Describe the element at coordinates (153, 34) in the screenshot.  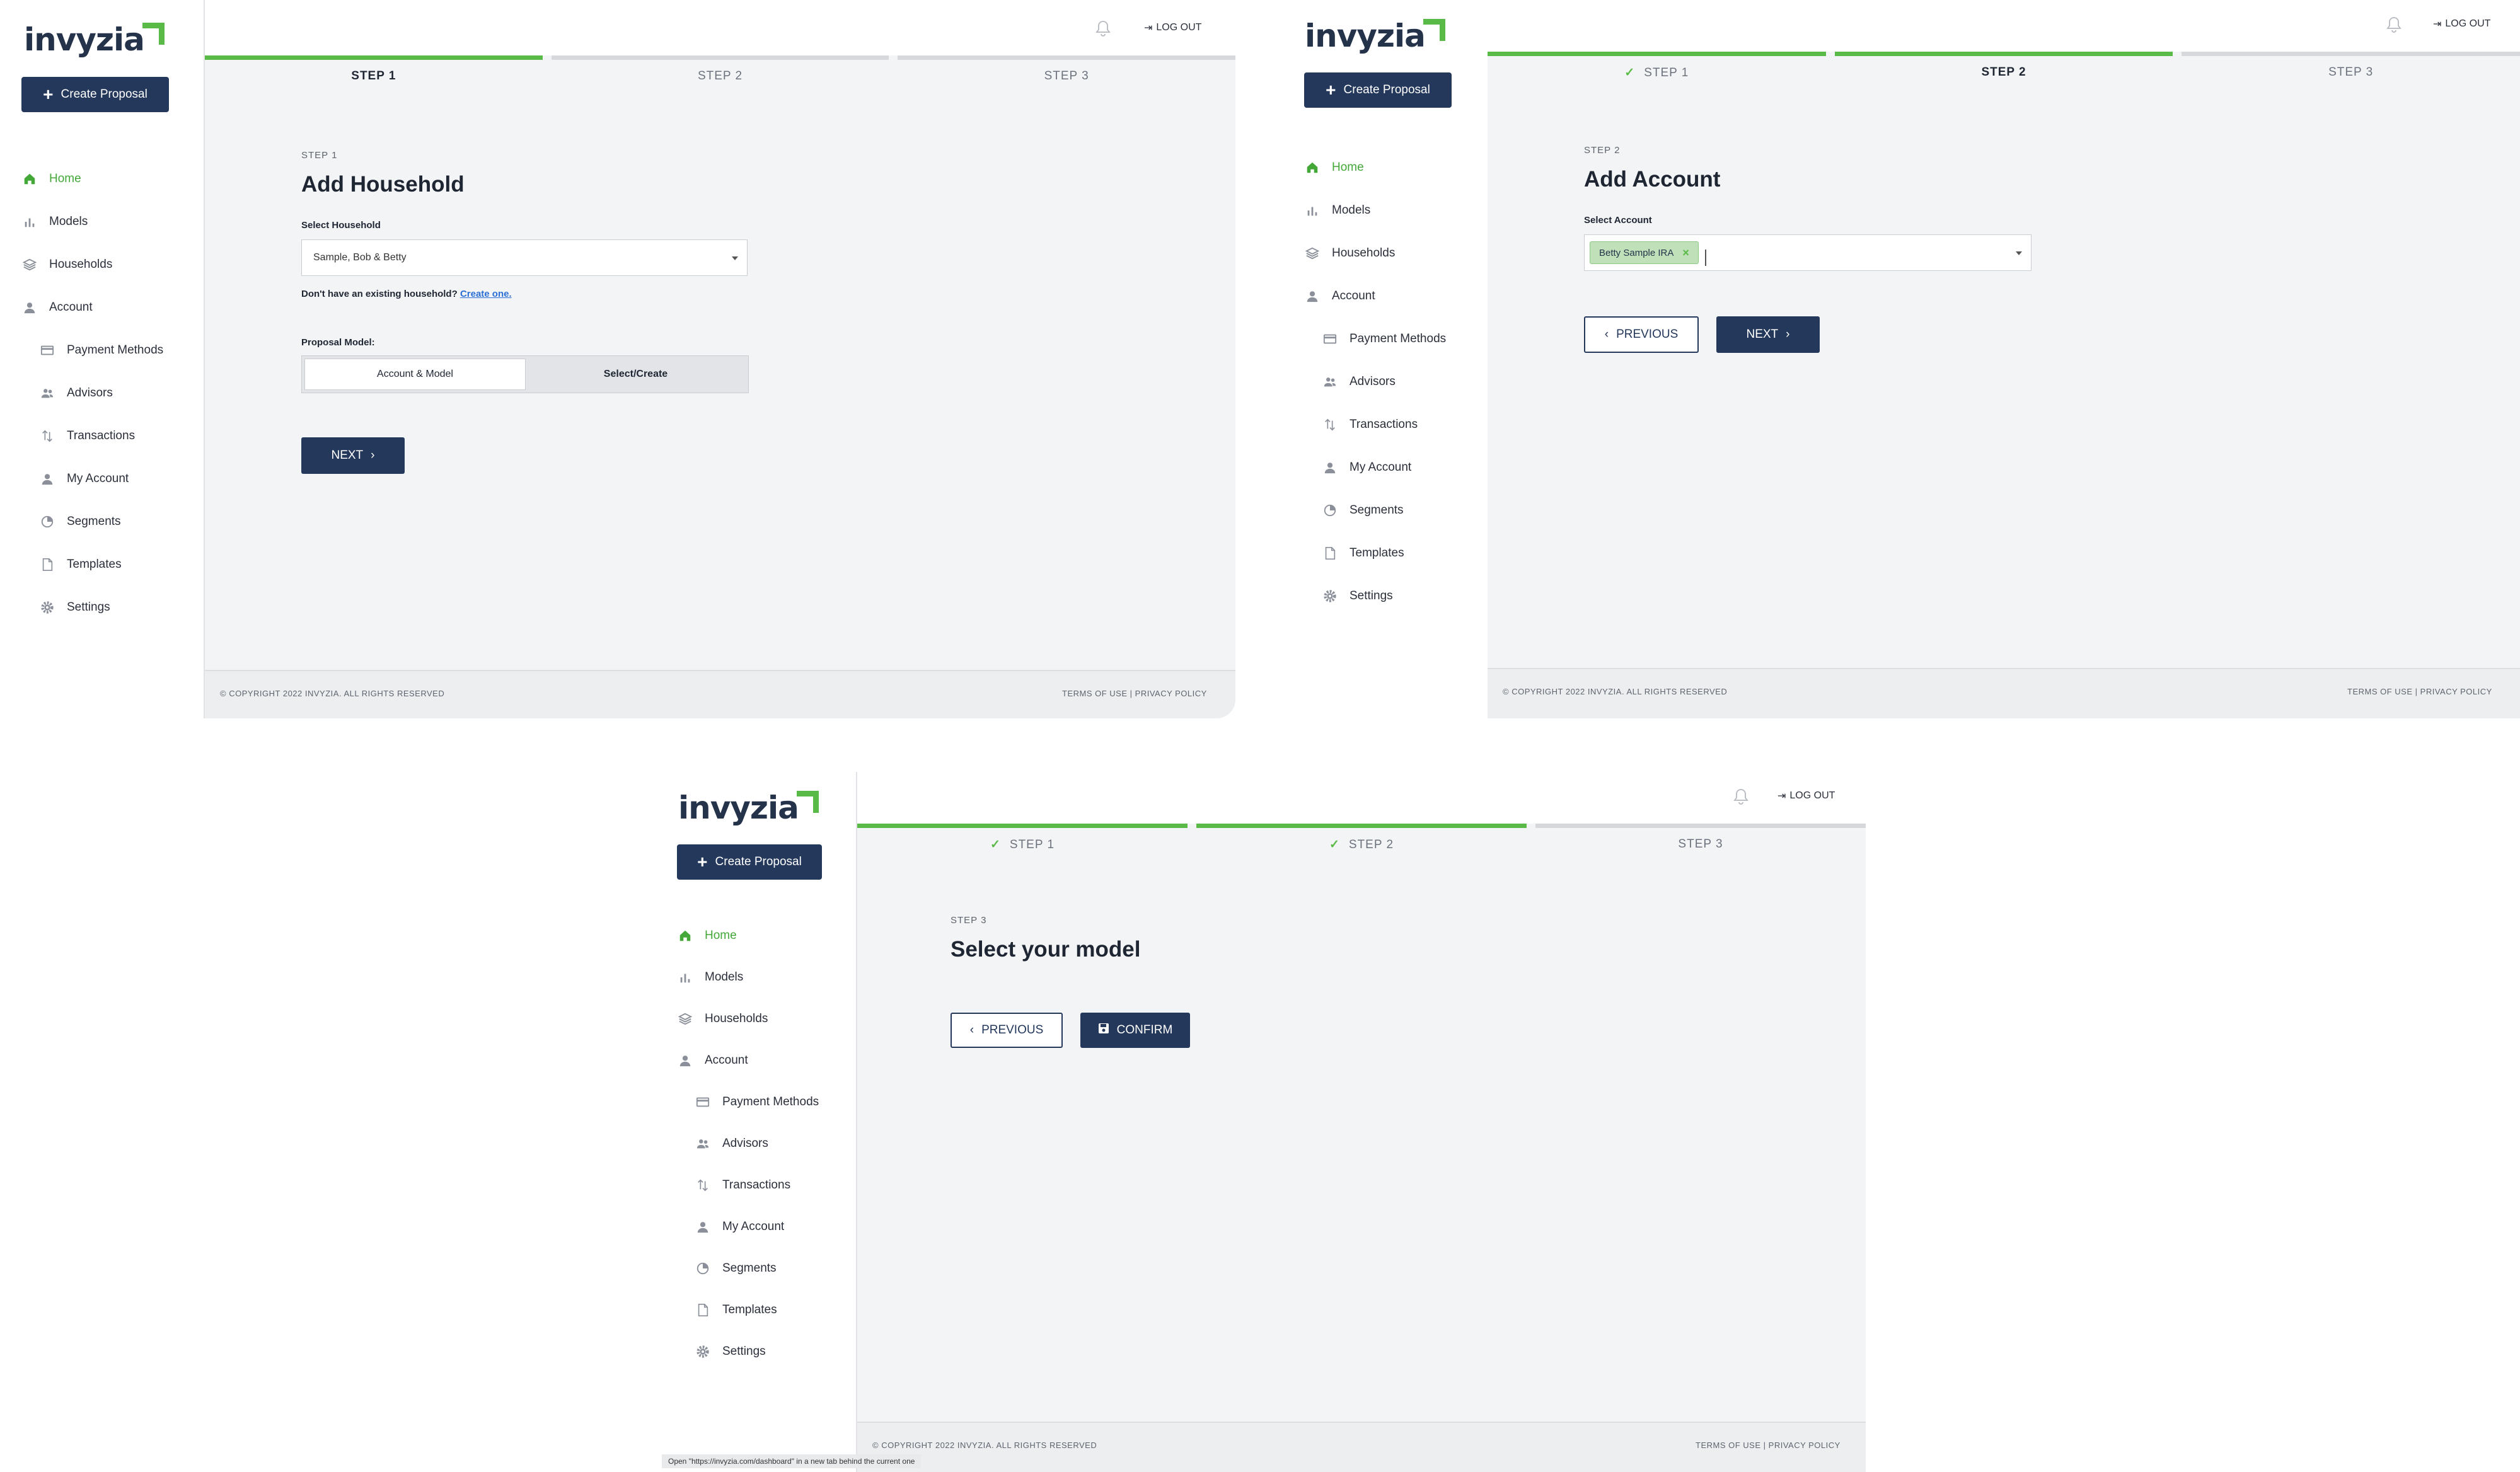
I see `logo-mark-icon` at that location.